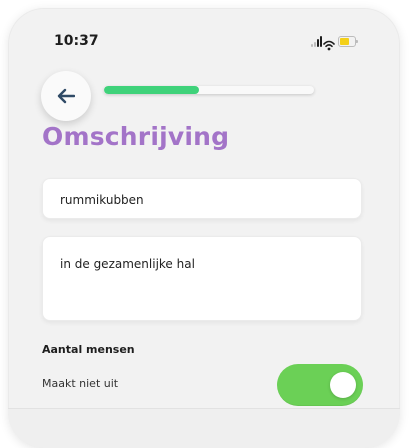 This screenshot has height=448, width=411. I want to click on battery-icon, so click(348, 41).